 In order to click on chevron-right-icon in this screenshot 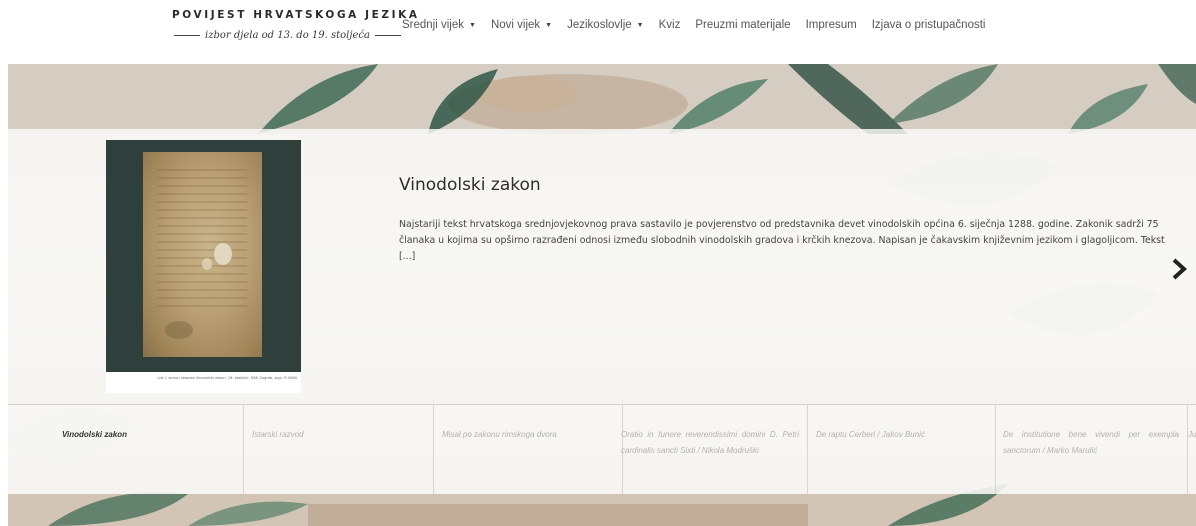, I will do `click(1179, 269)`.